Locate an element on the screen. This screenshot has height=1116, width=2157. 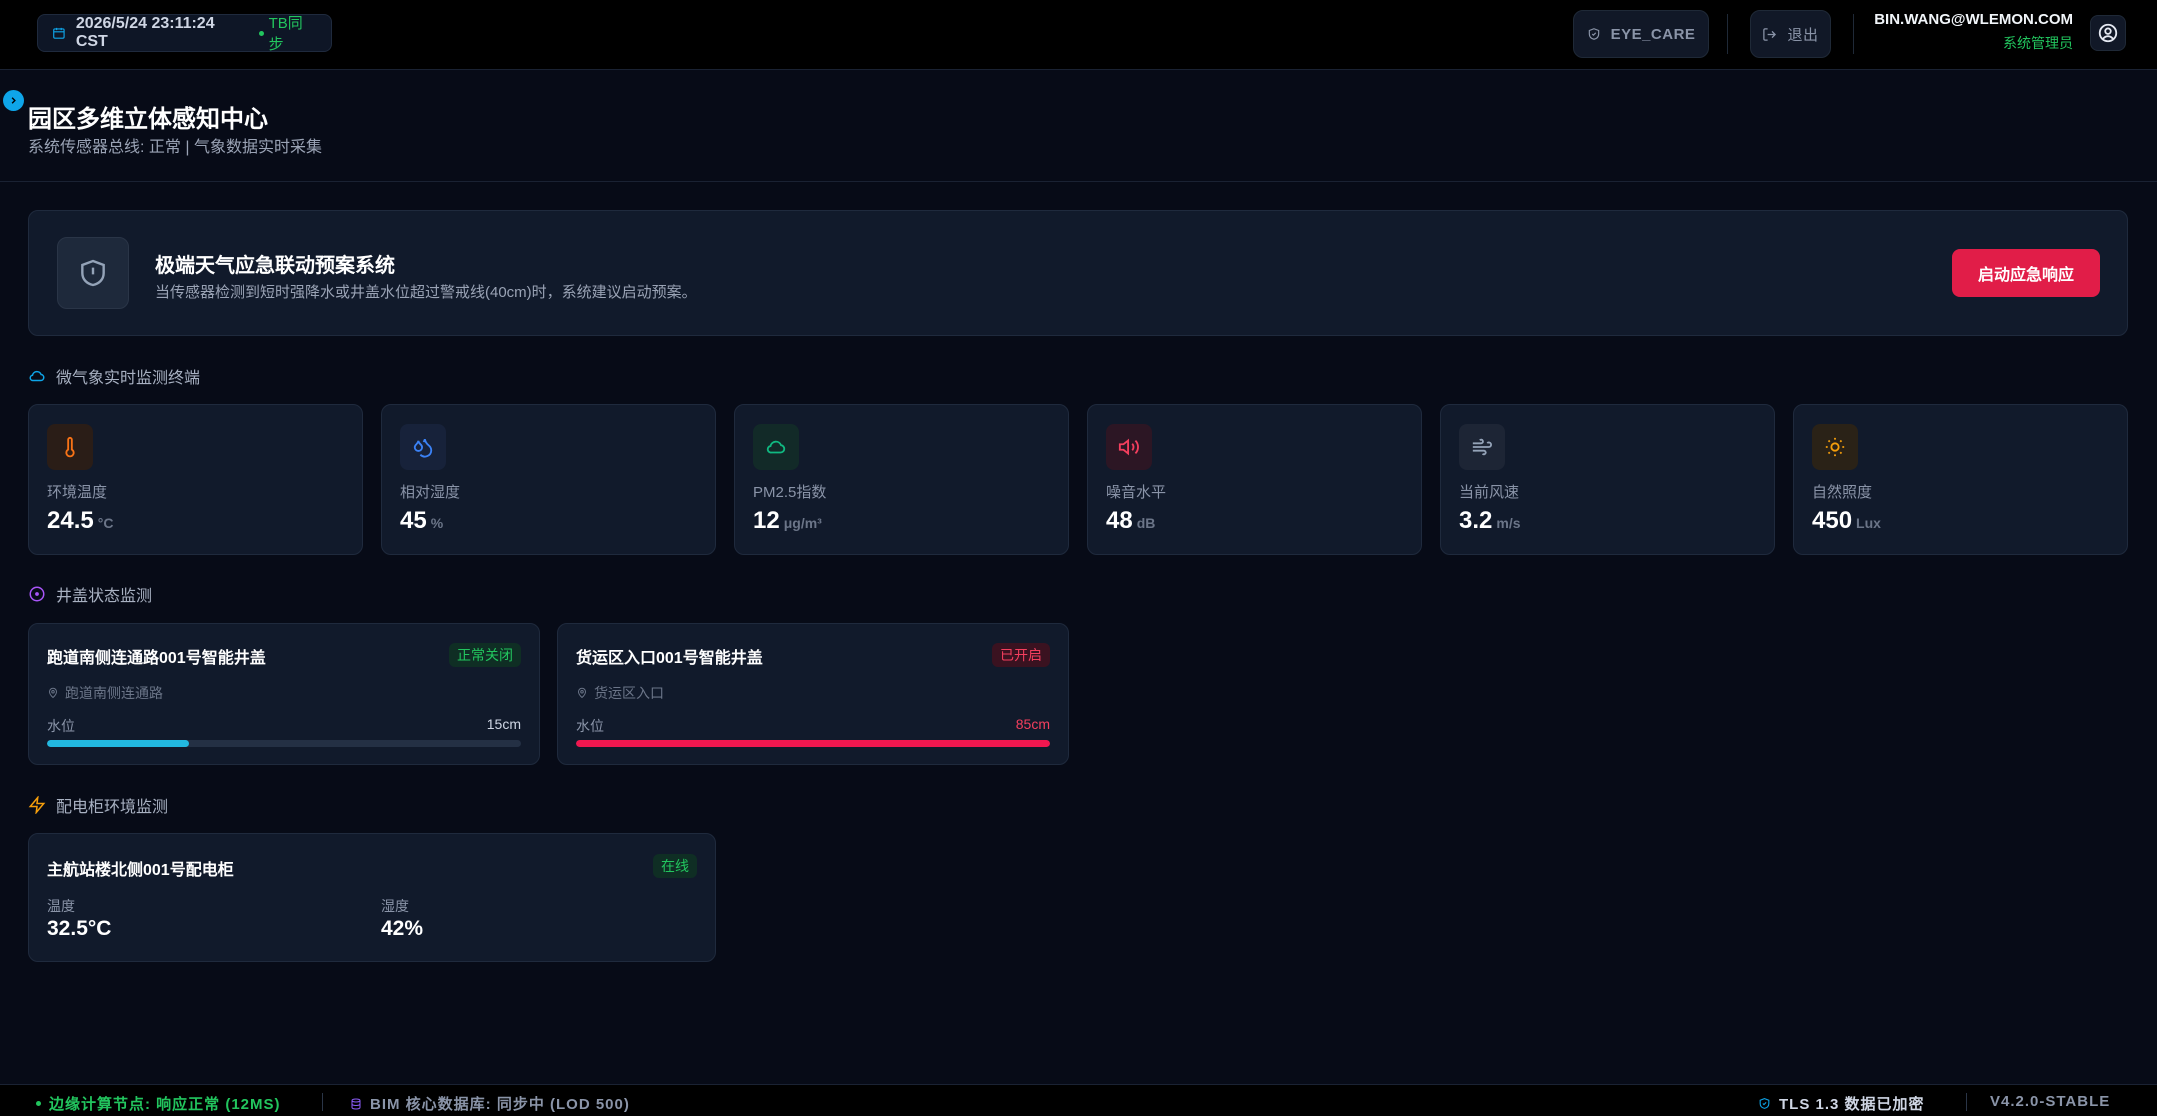
metric-value: 450 Lux is located at coordinates (1846, 520).